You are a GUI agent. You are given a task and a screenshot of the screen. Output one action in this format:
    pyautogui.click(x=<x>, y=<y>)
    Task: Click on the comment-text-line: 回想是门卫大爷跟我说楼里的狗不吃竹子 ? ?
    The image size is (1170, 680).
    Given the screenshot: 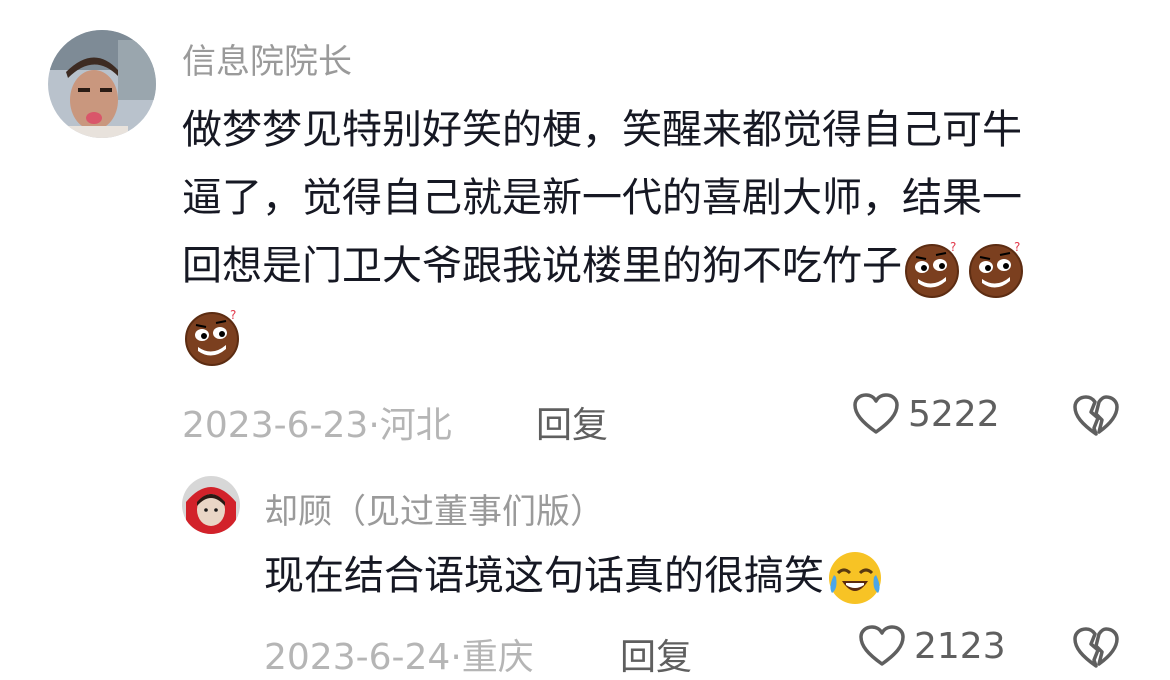 What is the action you would take?
    pyautogui.click(x=662, y=266)
    